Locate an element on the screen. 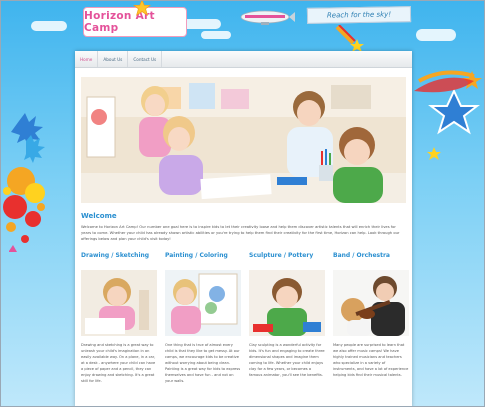 The image size is (485, 407). star-icon is located at coordinates (142, 9).